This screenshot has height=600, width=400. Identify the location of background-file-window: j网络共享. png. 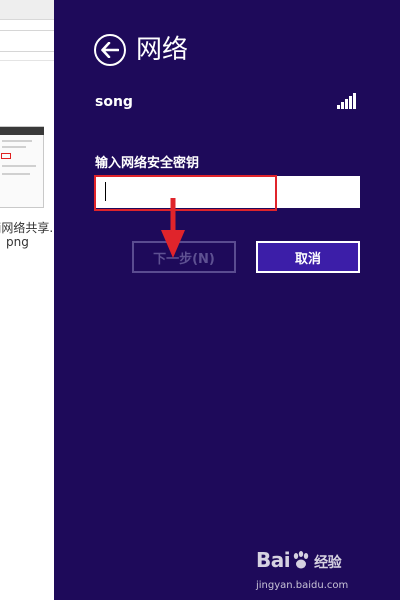
(27, 300).